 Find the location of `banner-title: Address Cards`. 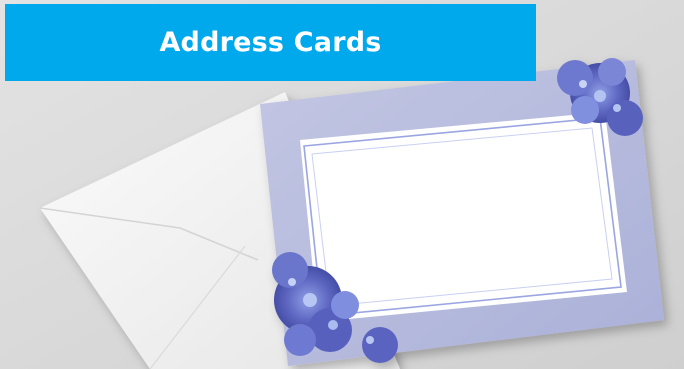

banner-title: Address Cards is located at coordinates (270, 42).